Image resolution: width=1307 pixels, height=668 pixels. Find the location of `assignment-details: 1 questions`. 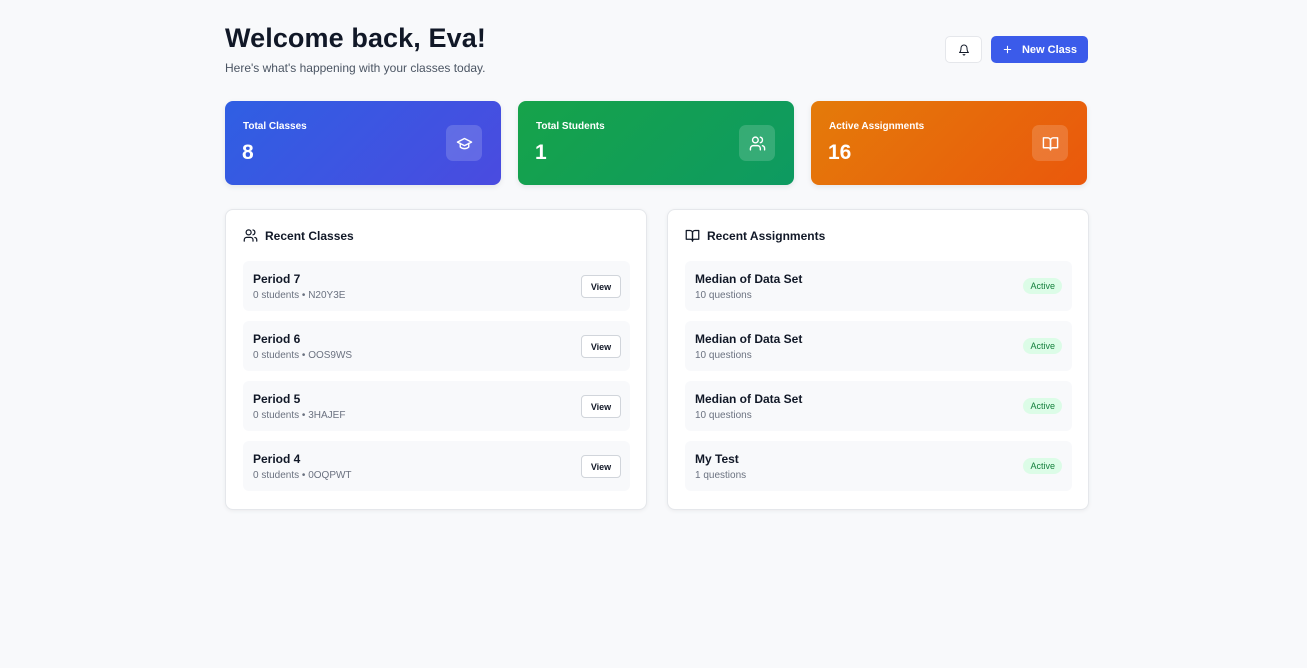

assignment-details: 1 questions is located at coordinates (721, 475).